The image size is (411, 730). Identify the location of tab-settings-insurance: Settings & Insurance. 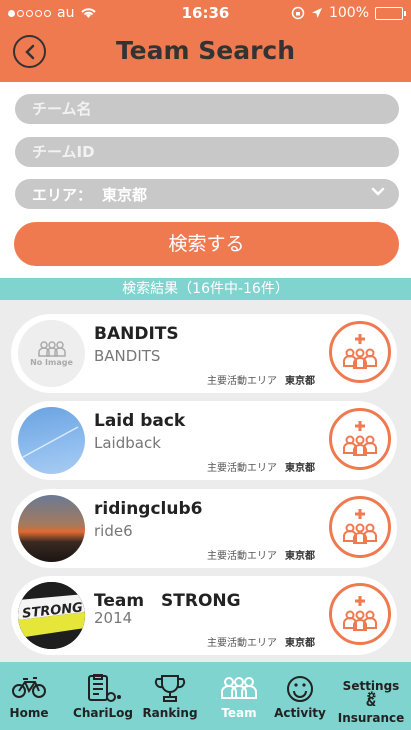
(371, 696).